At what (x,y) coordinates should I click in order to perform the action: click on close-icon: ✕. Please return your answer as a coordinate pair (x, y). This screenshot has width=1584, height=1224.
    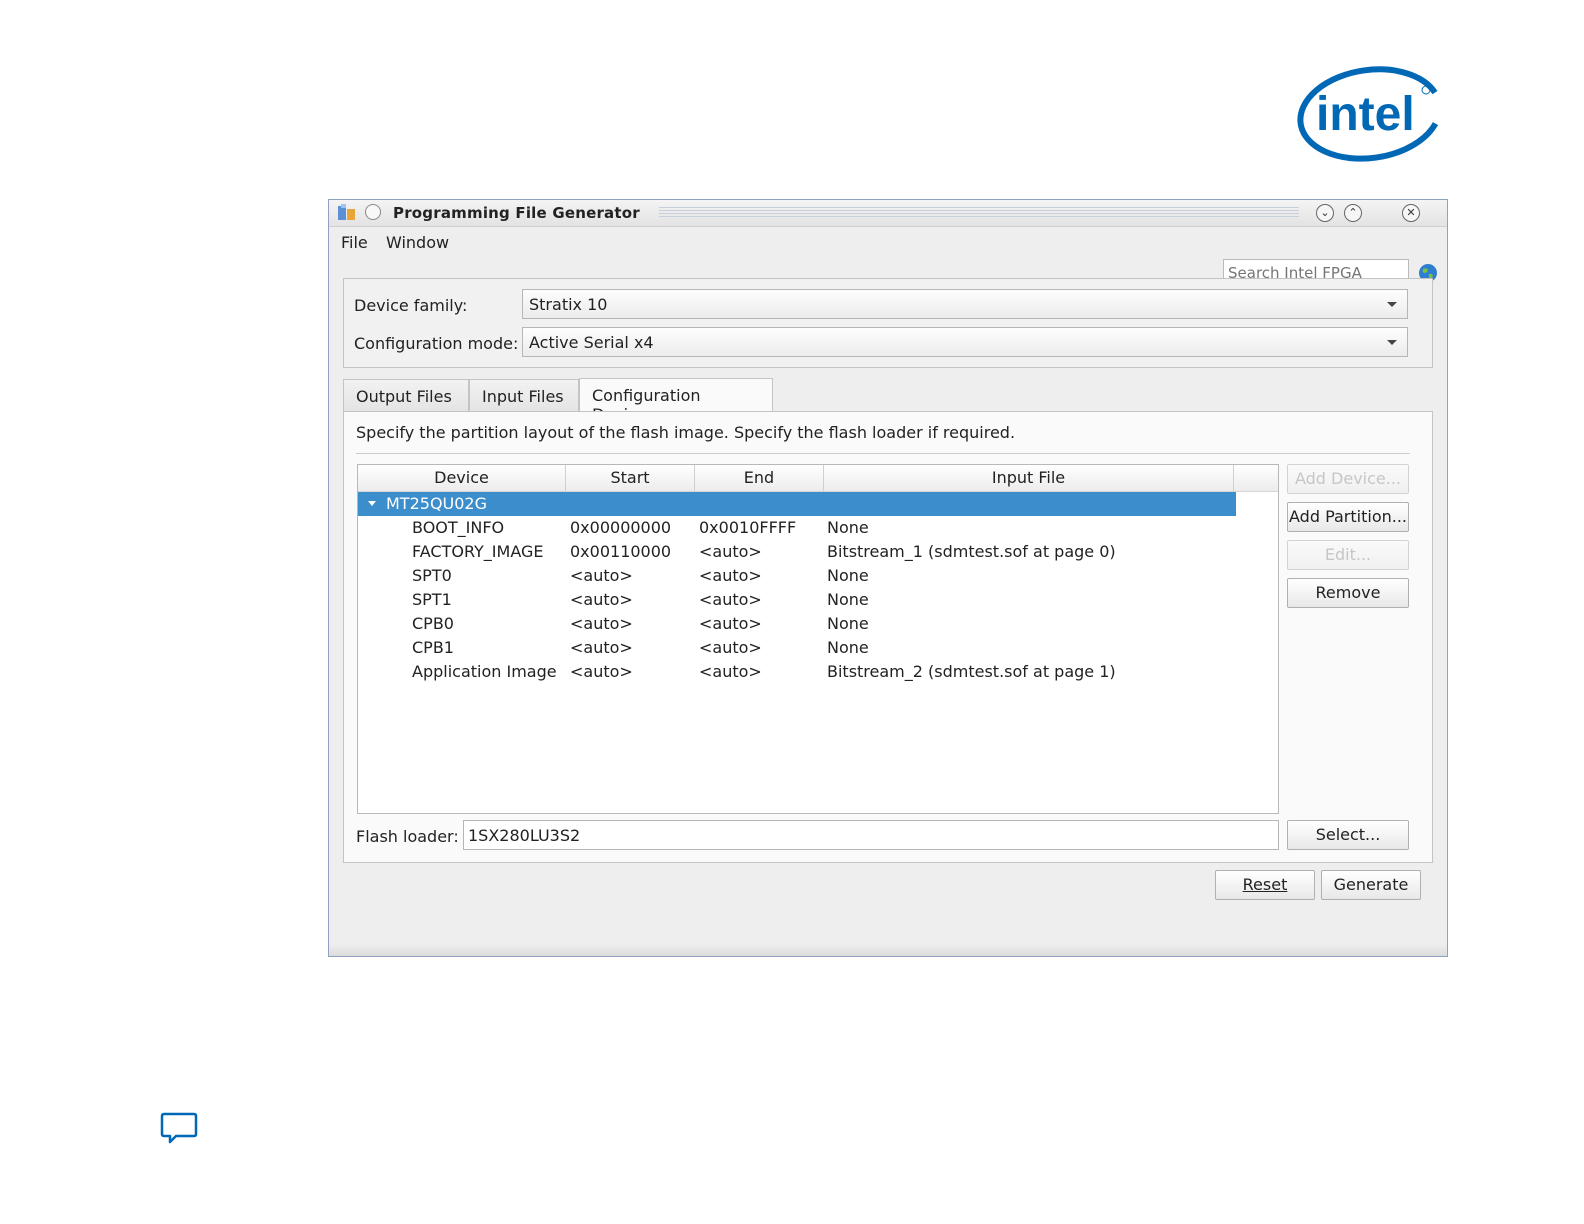
    Looking at the image, I should click on (1411, 213).